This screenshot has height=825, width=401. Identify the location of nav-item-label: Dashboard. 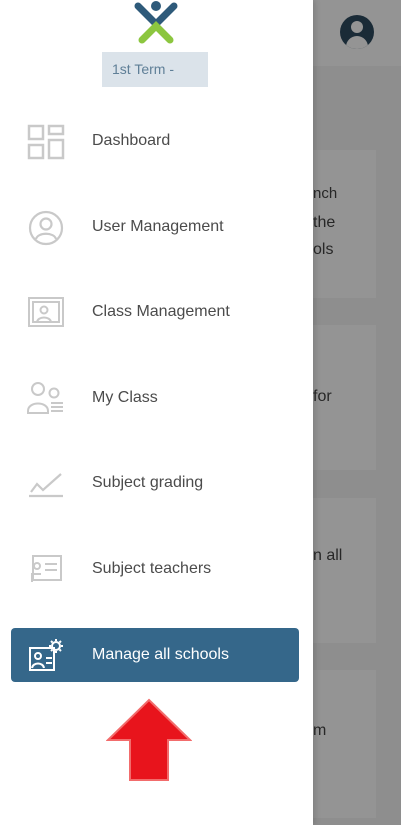
(131, 140).